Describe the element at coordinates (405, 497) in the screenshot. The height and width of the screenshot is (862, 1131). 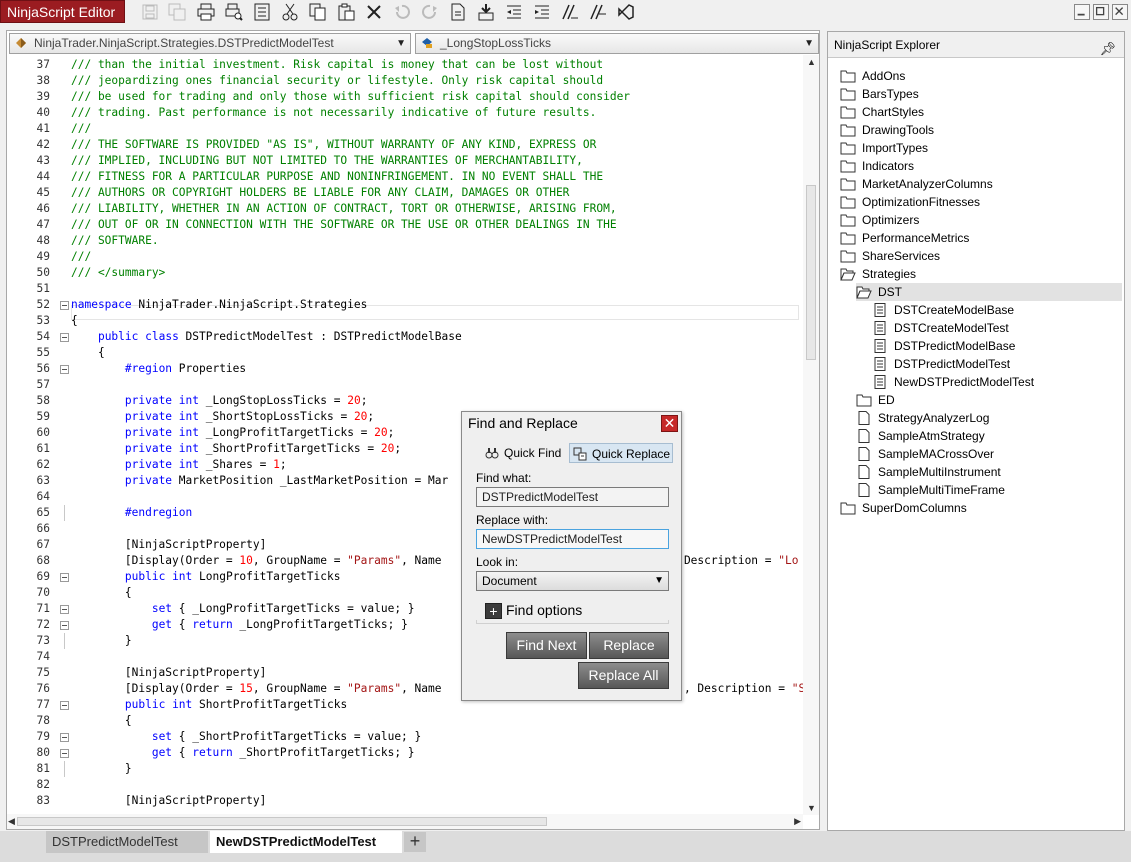
I see `code-line: 64` at that location.